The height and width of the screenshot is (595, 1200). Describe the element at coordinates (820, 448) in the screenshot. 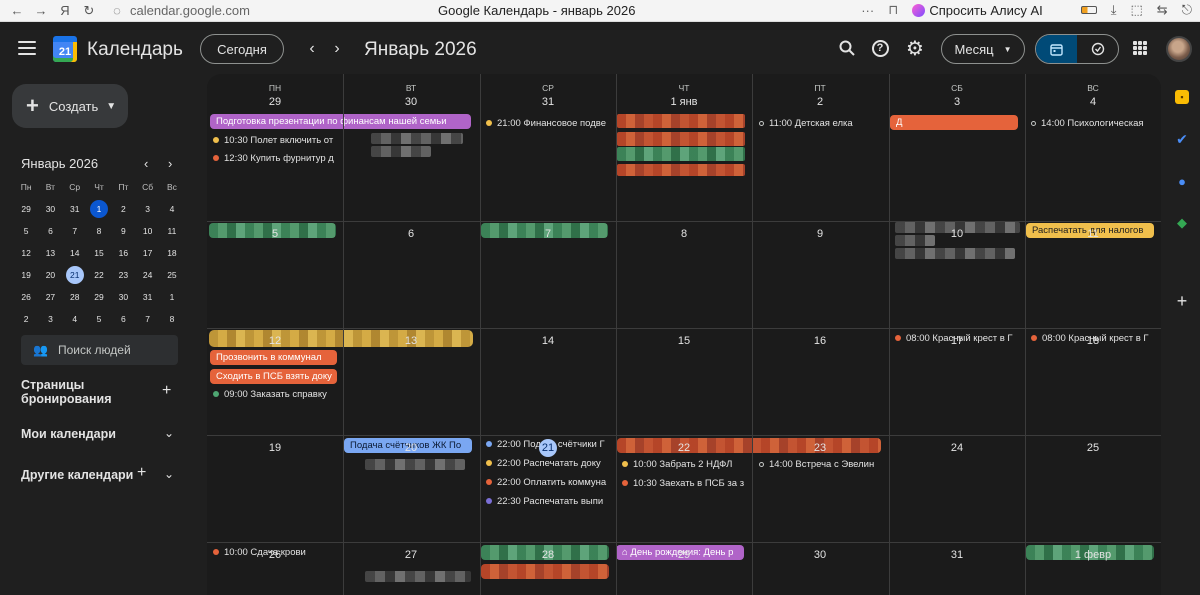

I see `day-number: 23` at that location.